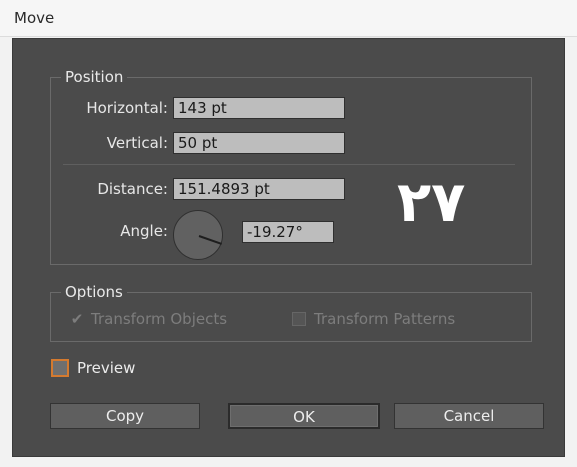  What do you see at coordinates (144, 231) in the screenshot?
I see `angle-label: Angle:` at bounding box center [144, 231].